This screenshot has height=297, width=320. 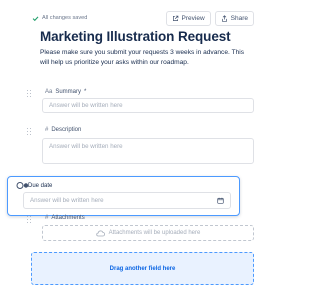 I want to click on paperclip-icon: #, so click(x=47, y=218).